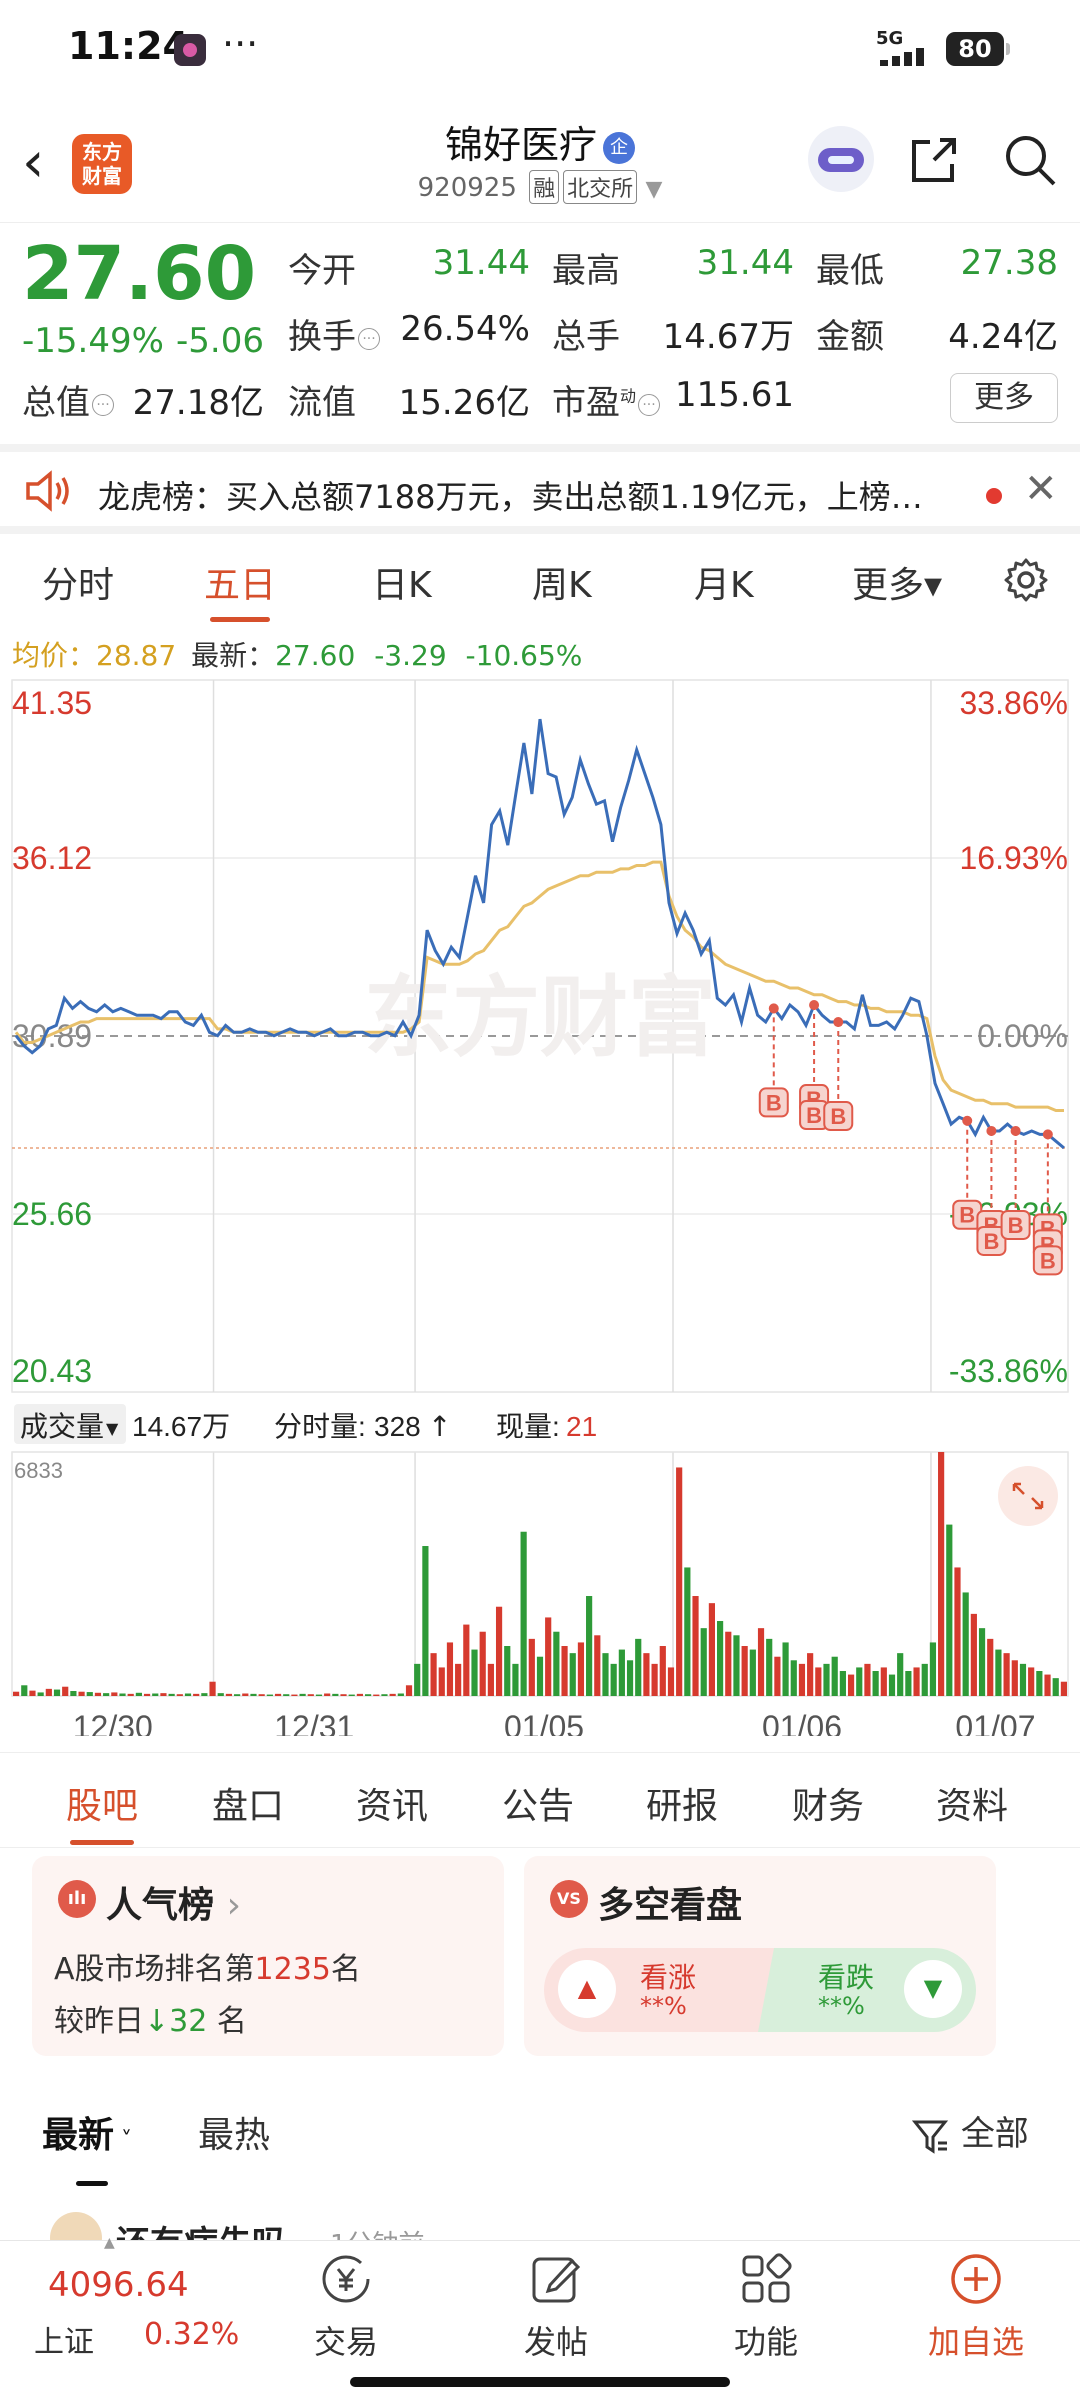 This screenshot has width=1080, height=2400. What do you see at coordinates (668, 1977) in the screenshot?
I see `bullish-label: 看涨` at bounding box center [668, 1977].